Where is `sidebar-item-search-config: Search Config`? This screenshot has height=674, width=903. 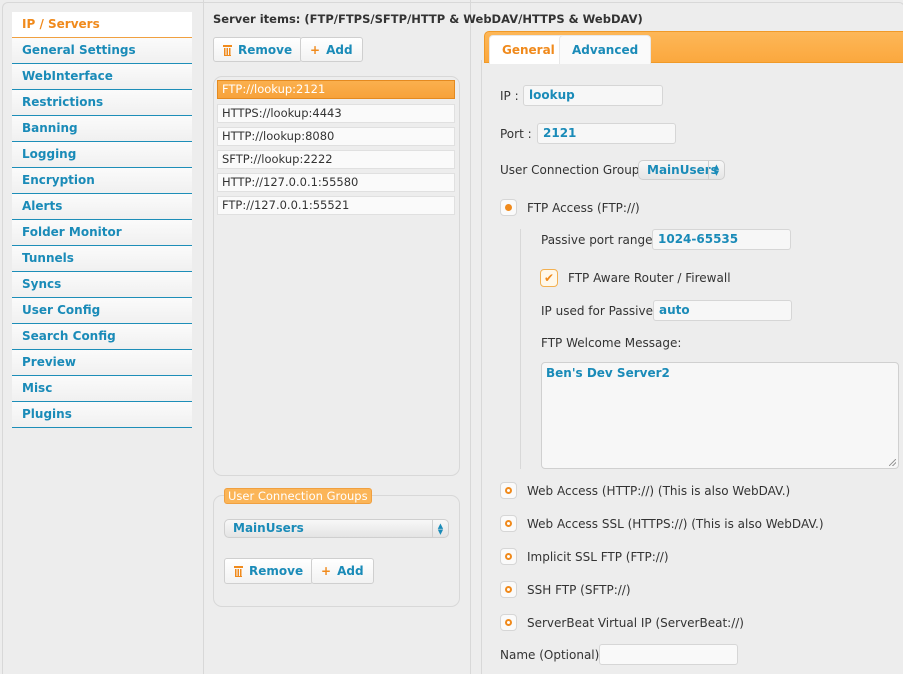 sidebar-item-search-config: Search Config is located at coordinates (102, 337).